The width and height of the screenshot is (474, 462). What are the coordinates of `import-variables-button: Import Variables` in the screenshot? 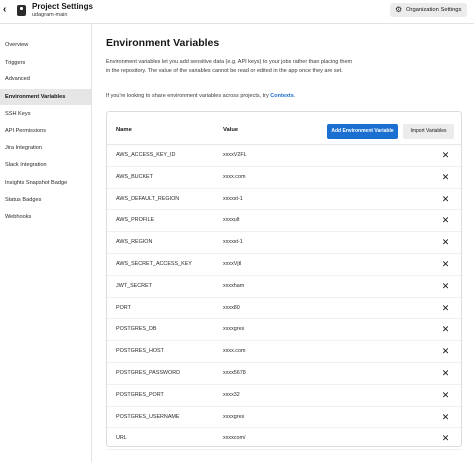 It's located at (428, 131).